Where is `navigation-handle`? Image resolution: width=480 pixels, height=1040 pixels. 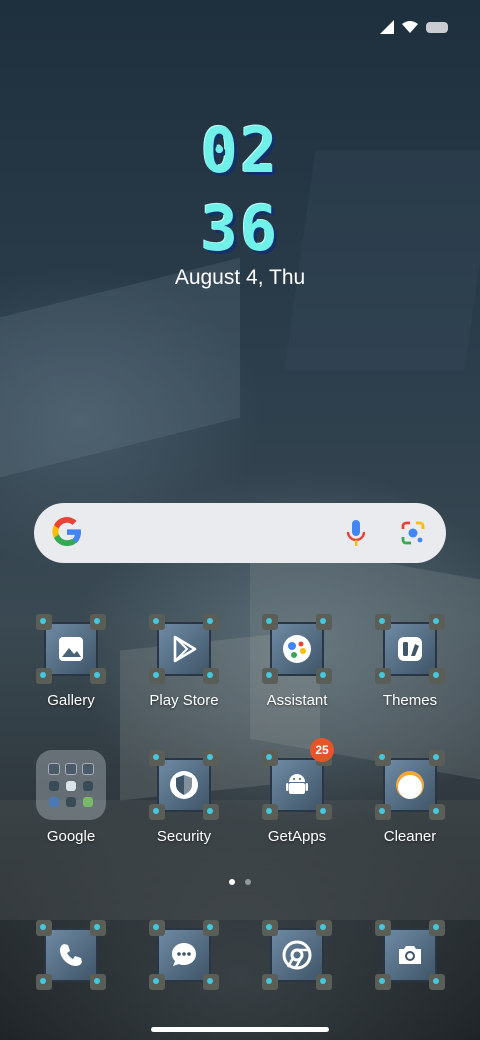
navigation-handle is located at coordinates (240, 1029).